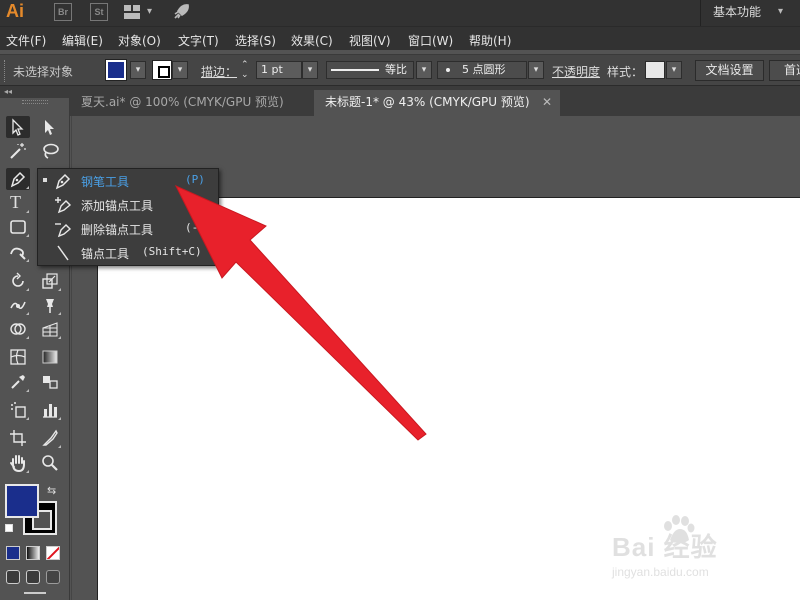  What do you see at coordinates (18, 463) in the screenshot?
I see `hand-tool` at bounding box center [18, 463].